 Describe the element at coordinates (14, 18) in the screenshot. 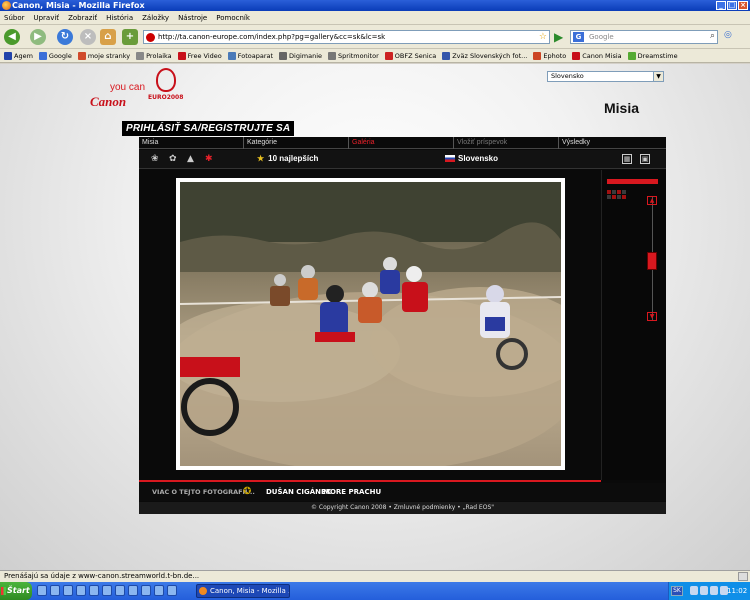

I see `menu-file: Súbor` at that location.